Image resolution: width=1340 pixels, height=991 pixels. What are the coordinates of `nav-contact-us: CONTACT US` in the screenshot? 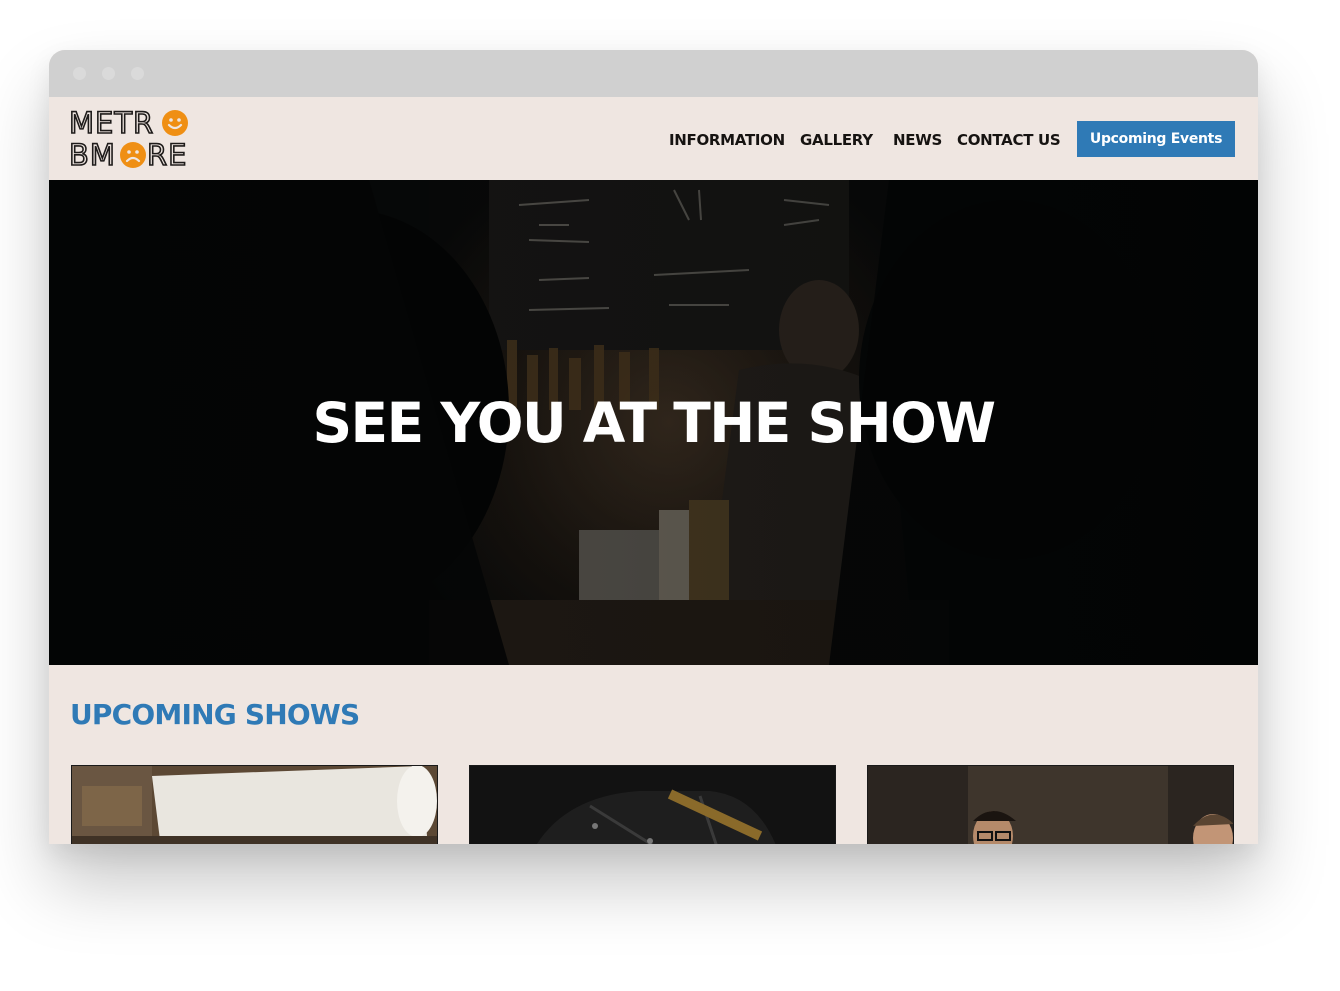 It's located at (1009, 140).